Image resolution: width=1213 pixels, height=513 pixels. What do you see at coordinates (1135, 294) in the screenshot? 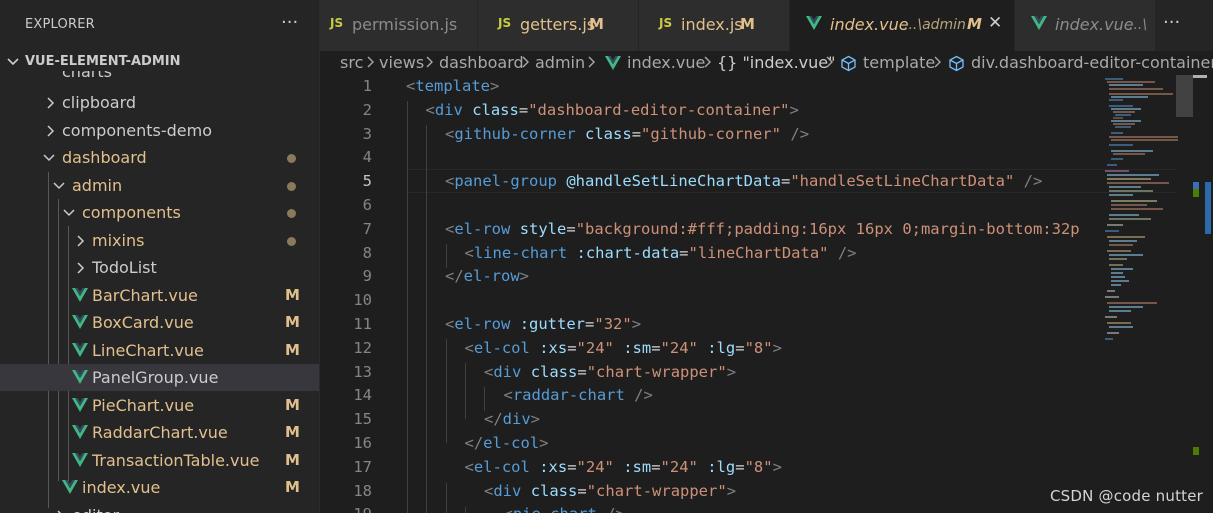
I see `minimap` at bounding box center [1135, 294].